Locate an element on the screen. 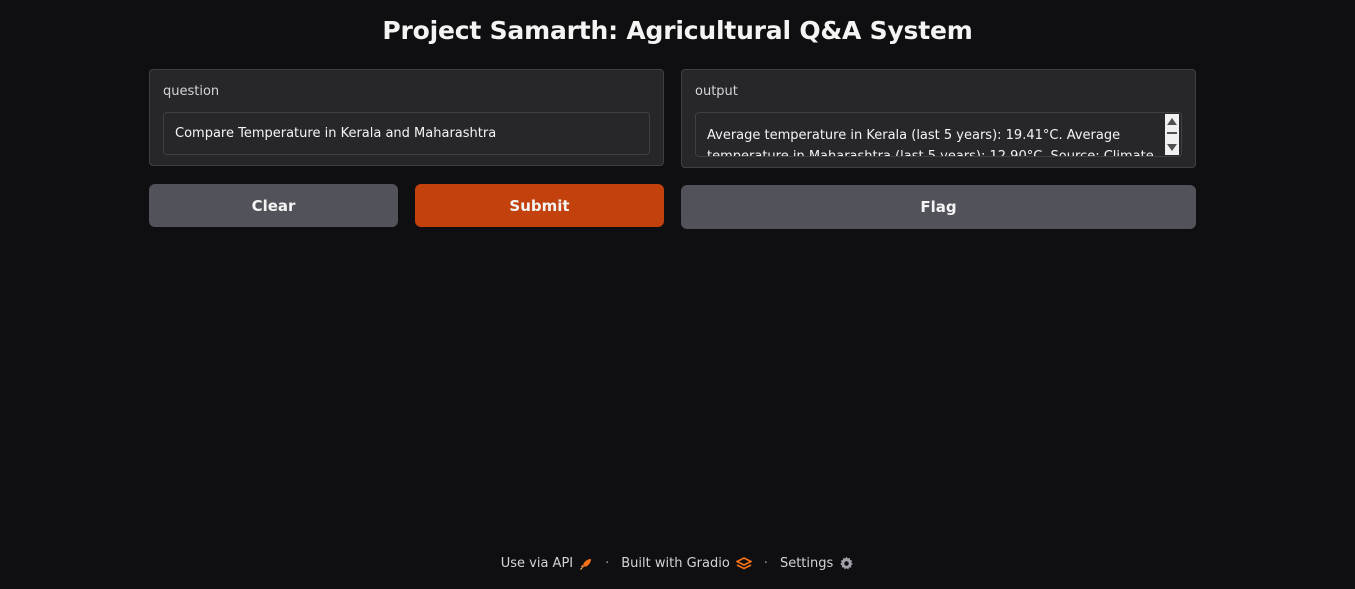 This screenshot has height=589, width=1355. use-via-api-link: Use via API is located at coordinates (547, 563).